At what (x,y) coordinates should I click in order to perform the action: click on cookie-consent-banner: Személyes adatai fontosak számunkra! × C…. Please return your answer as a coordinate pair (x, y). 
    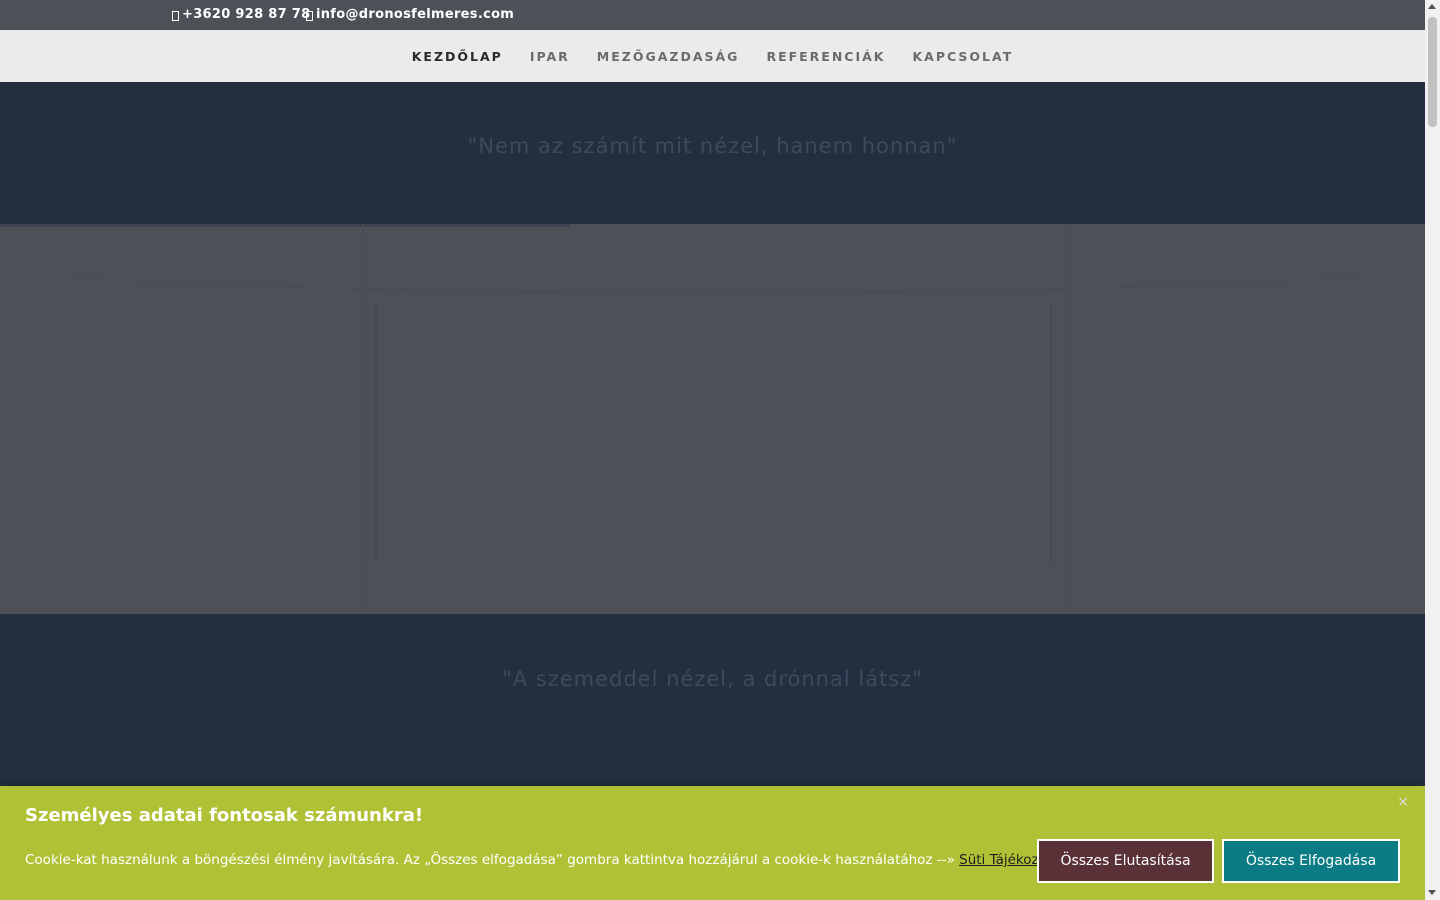
    Looking at the image, I should click on (712, 843).